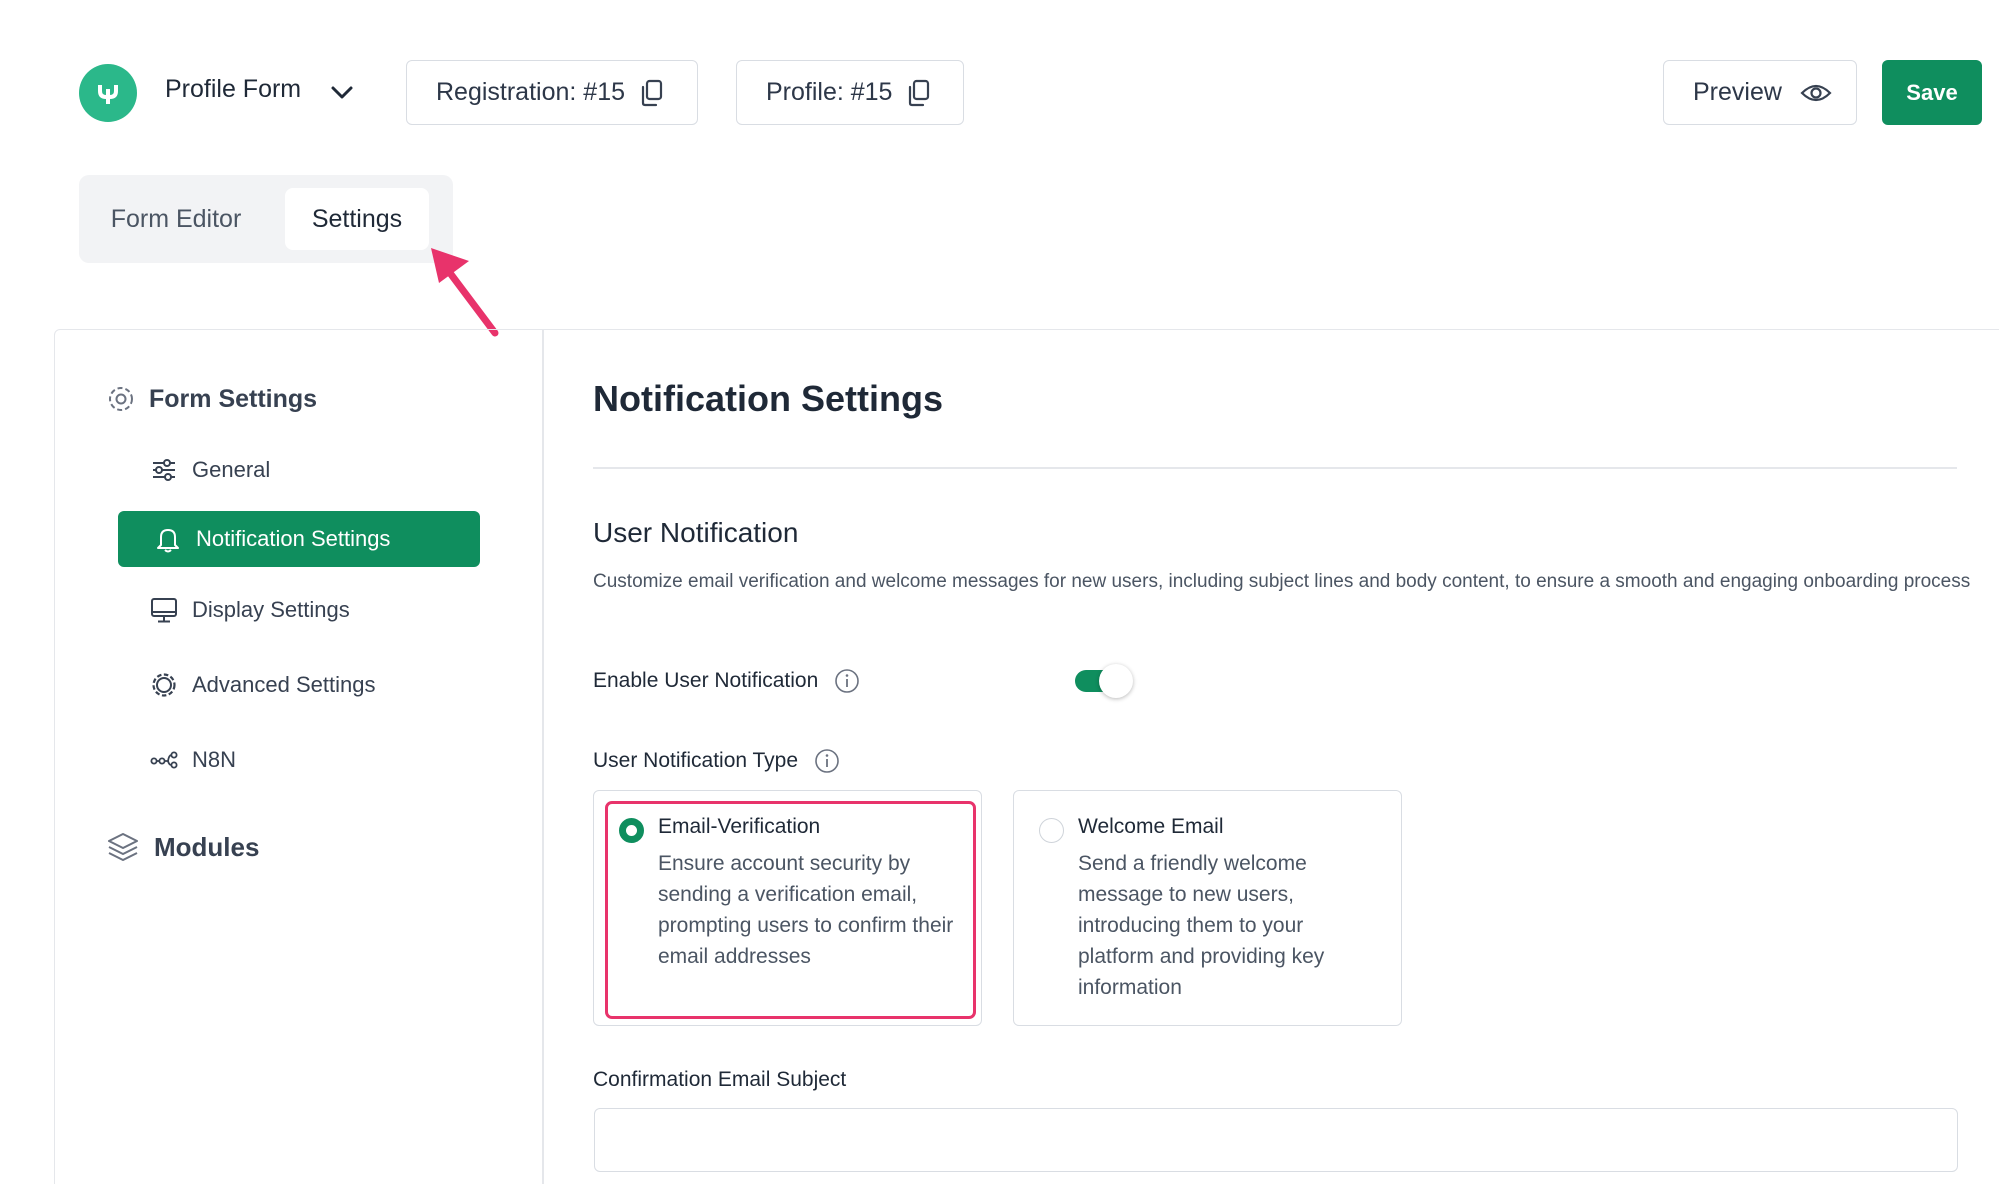 Image resolution: width=1999 pixels, height=1184 pixels. What do you see at coordinates (829, 92) in the screenshot?
I see `profile-shortcode-label: Profile: #15` at bounding box center [829, 92].